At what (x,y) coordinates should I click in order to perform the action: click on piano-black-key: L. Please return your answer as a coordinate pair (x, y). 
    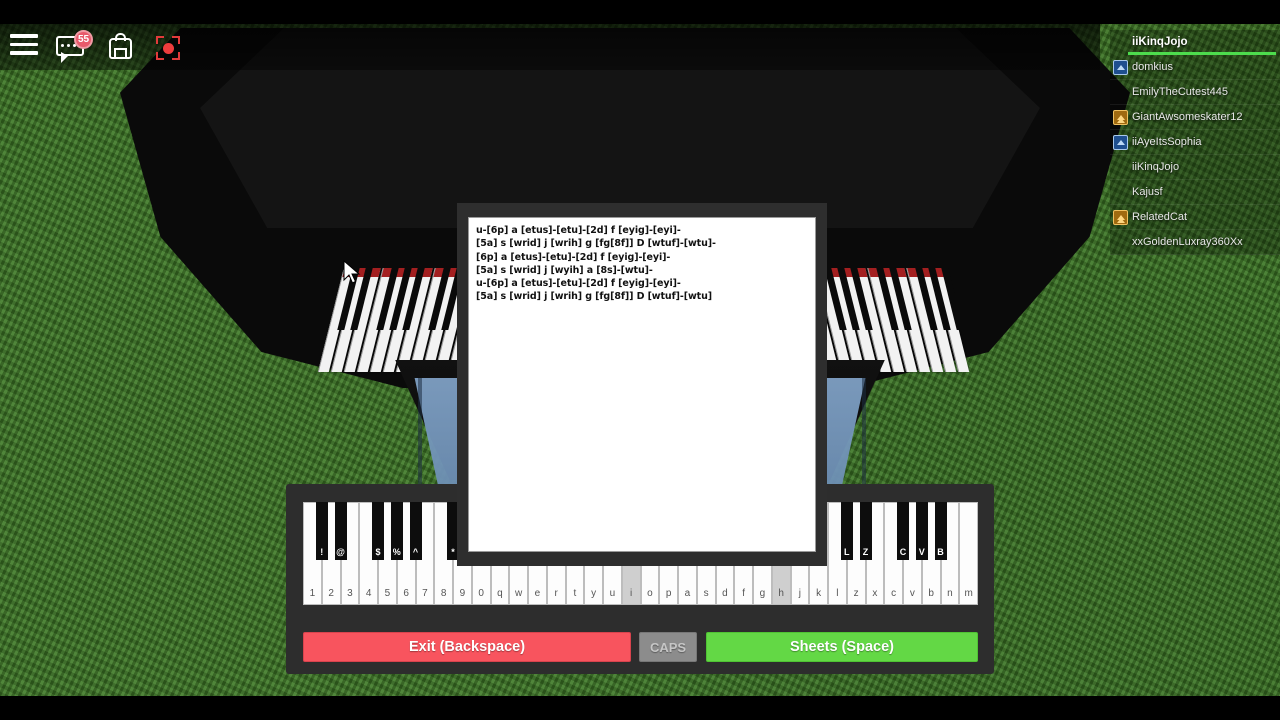
    Looking at the image, I should click on (846, 531).